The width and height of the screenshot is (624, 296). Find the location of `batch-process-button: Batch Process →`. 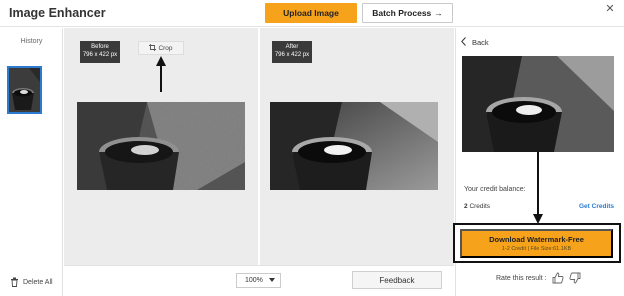

batch-process-button: Batch Process → is located at coordinates (407, 13).